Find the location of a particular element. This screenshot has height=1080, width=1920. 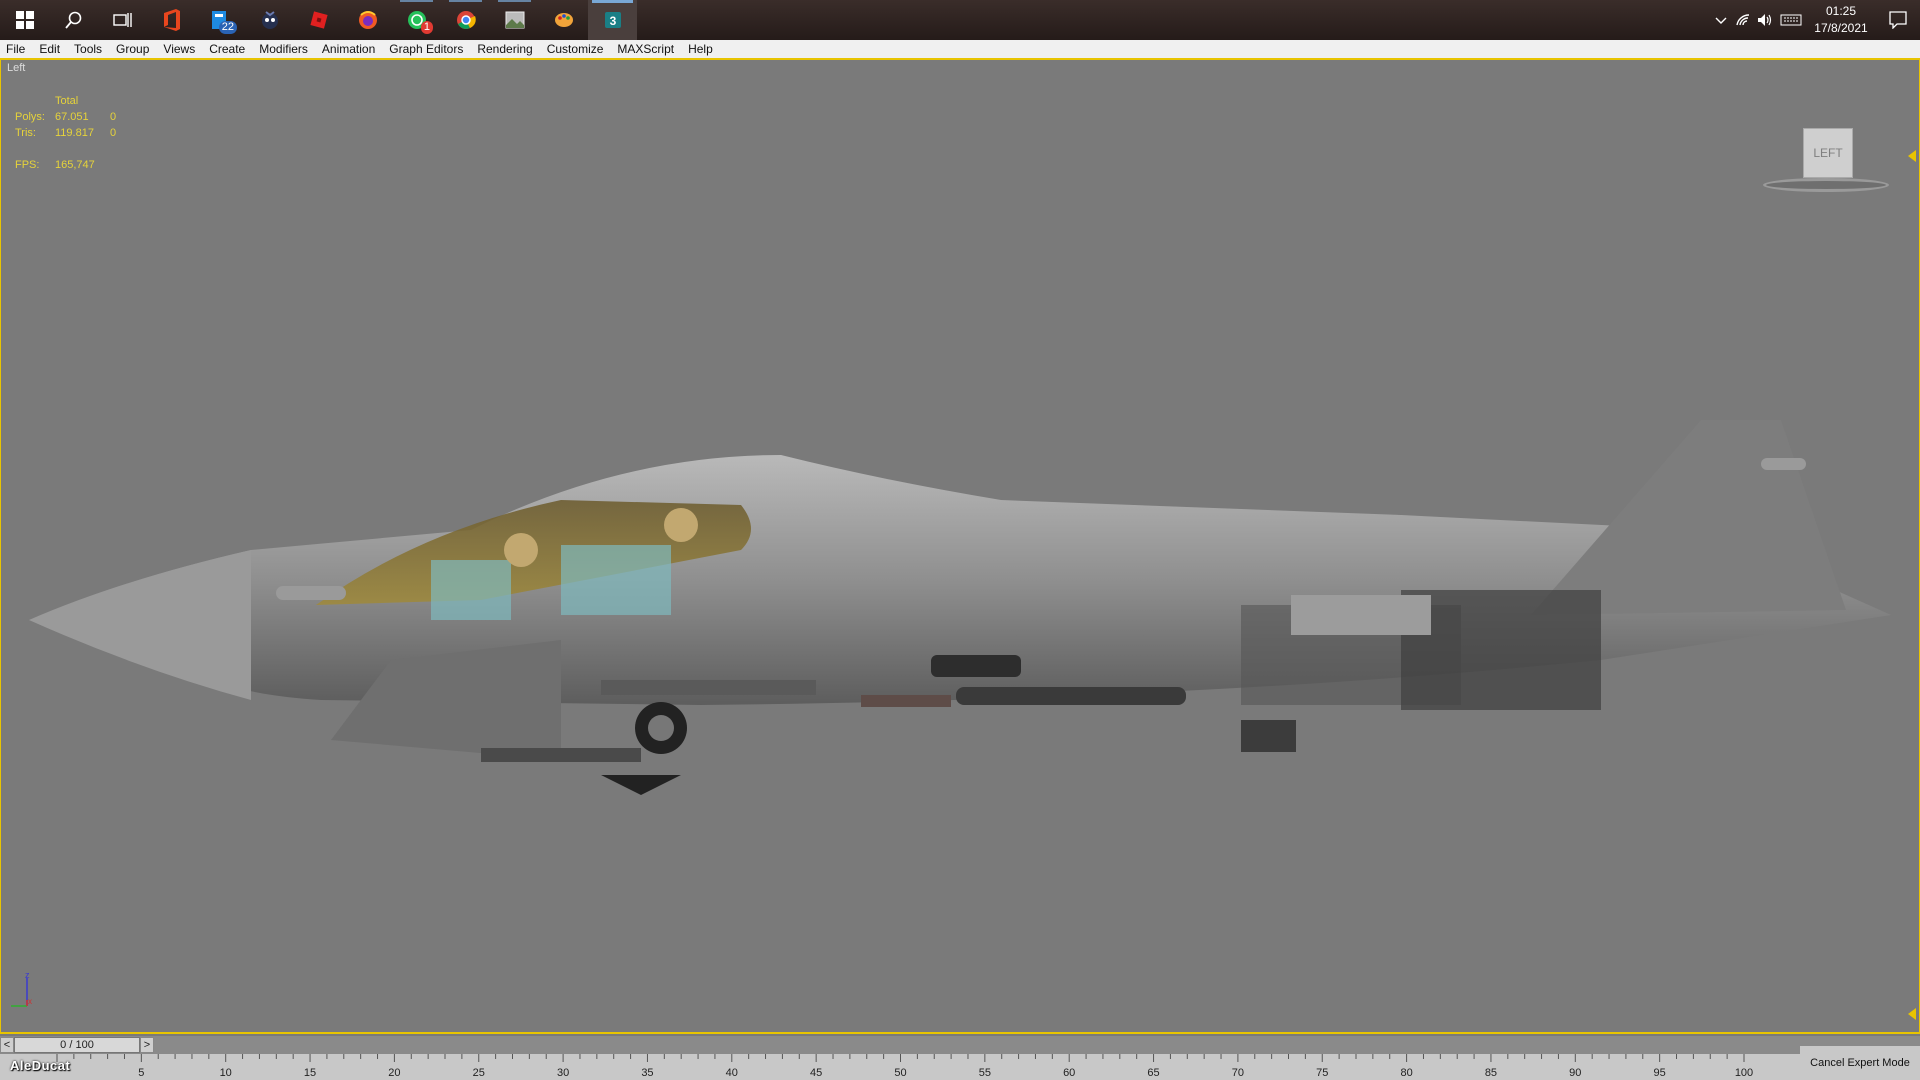

axis-z-label: z is located at coordinates (27, 975).